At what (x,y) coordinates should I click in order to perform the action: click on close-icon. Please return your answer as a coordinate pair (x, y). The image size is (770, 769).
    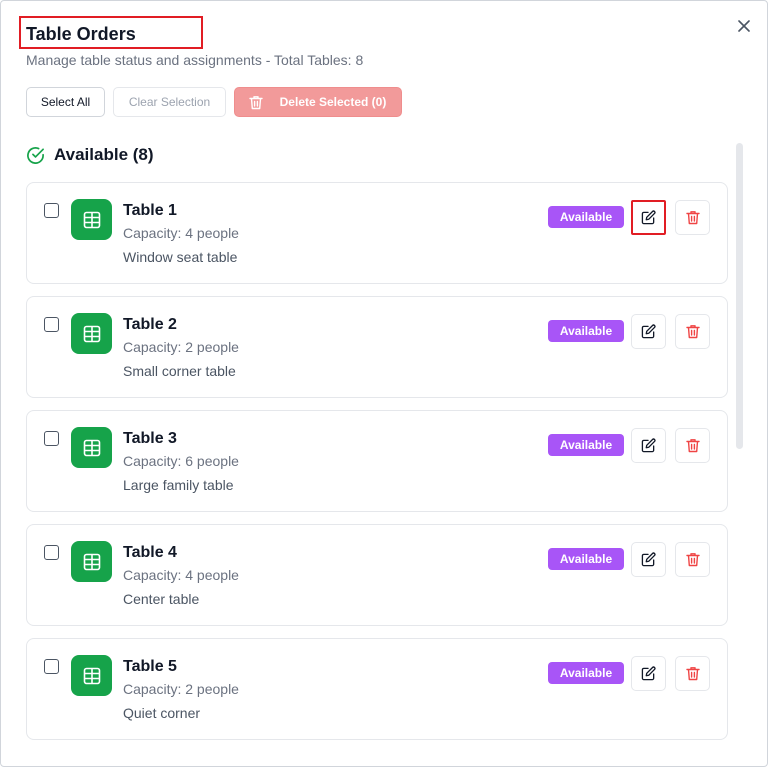
    Looking at the image, I should click on (744, 26).